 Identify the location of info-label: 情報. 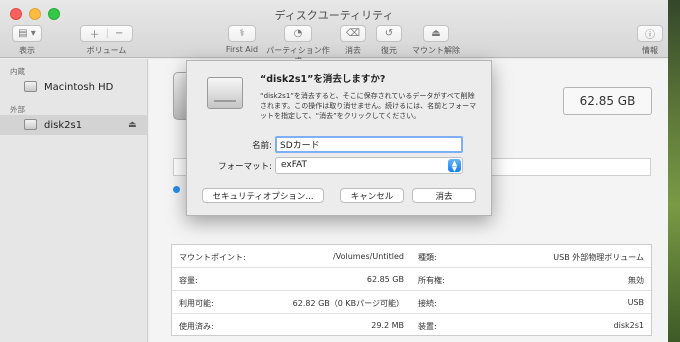
(650, 50).